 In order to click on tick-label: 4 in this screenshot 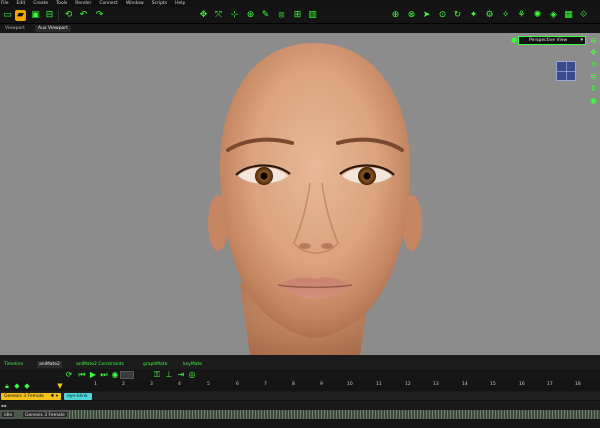, I will do `click(179, 384)`.